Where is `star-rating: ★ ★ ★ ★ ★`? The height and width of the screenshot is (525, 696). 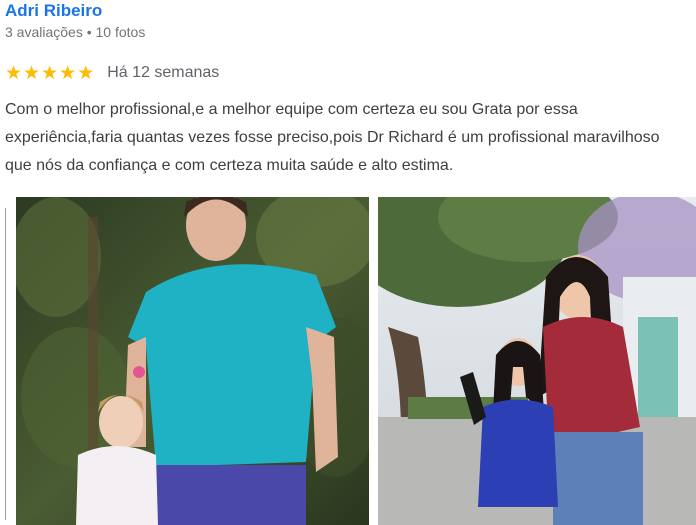 star-rating: ★ ★ ★ ★ ★ is located at coordinates (50, 73).